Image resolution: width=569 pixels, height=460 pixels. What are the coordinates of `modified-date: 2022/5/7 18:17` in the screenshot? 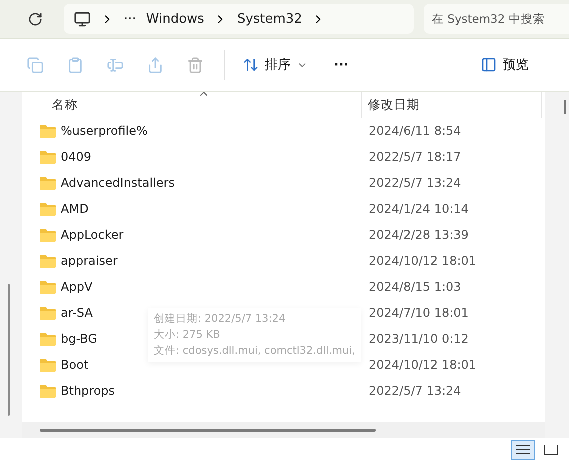 It's located at (415, 157).